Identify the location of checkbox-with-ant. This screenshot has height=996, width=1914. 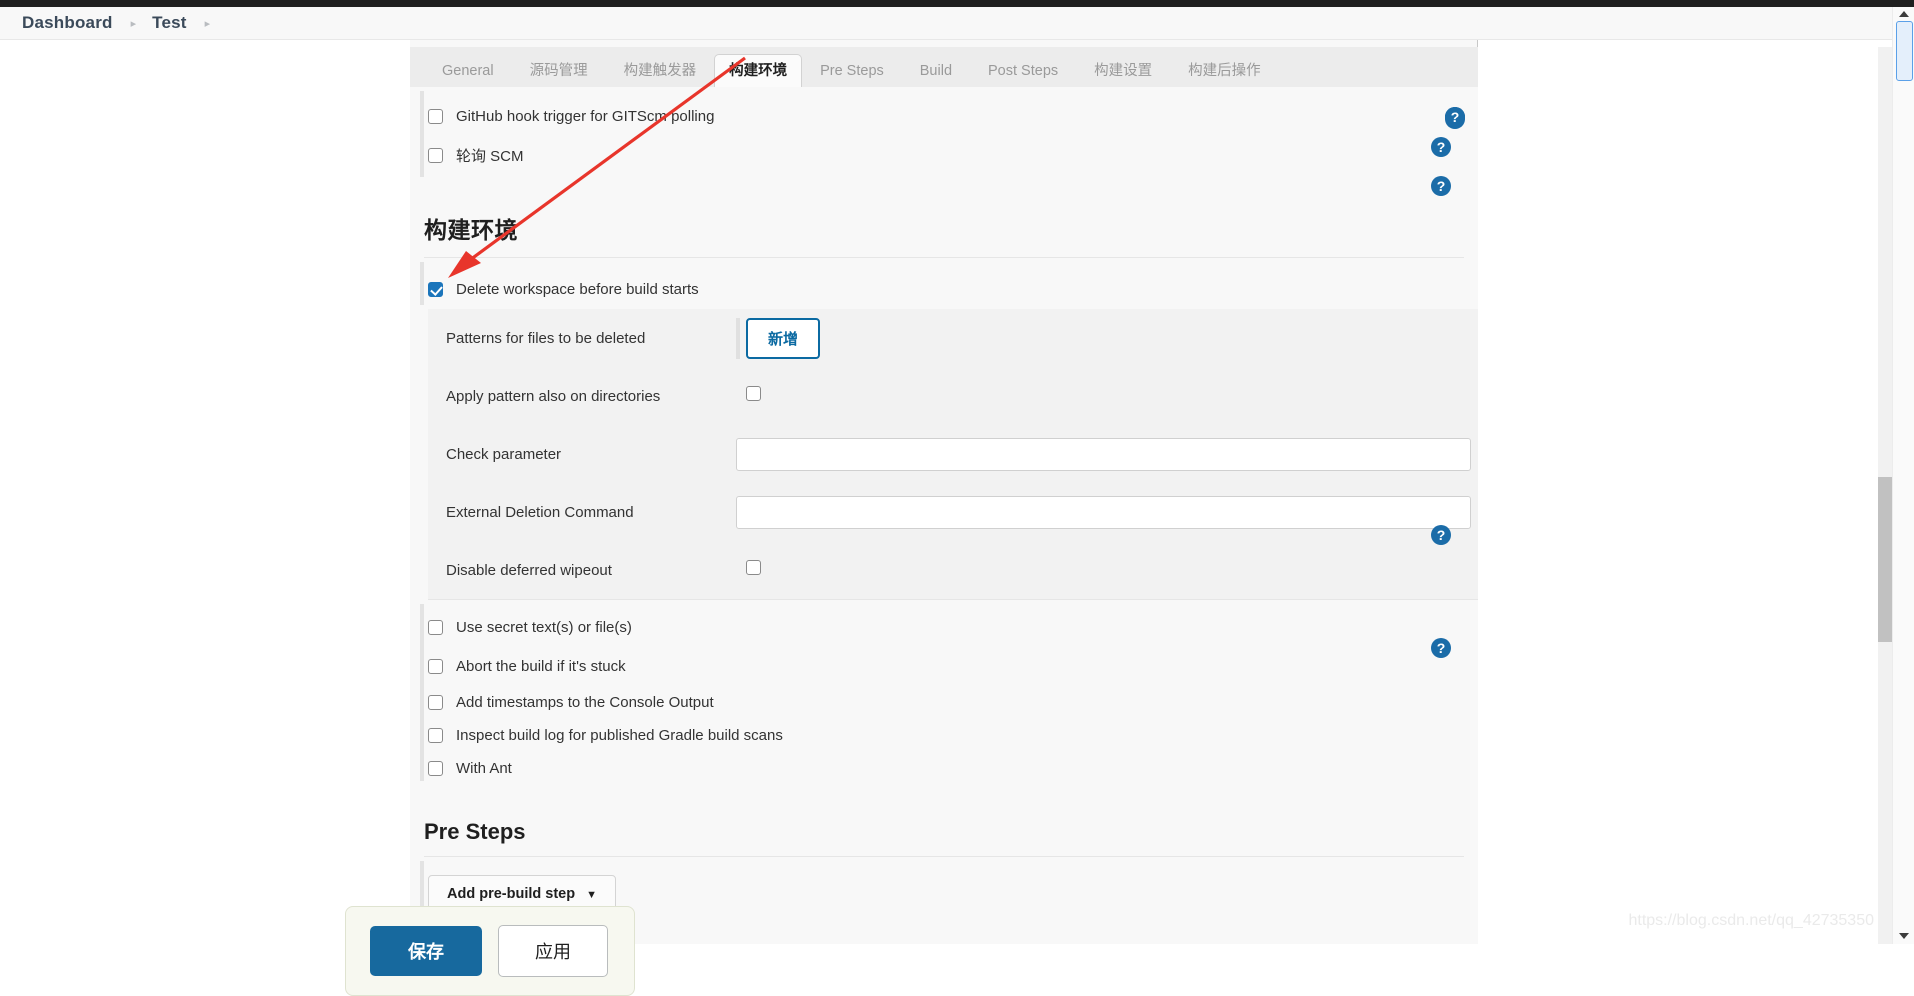
(435, 768).